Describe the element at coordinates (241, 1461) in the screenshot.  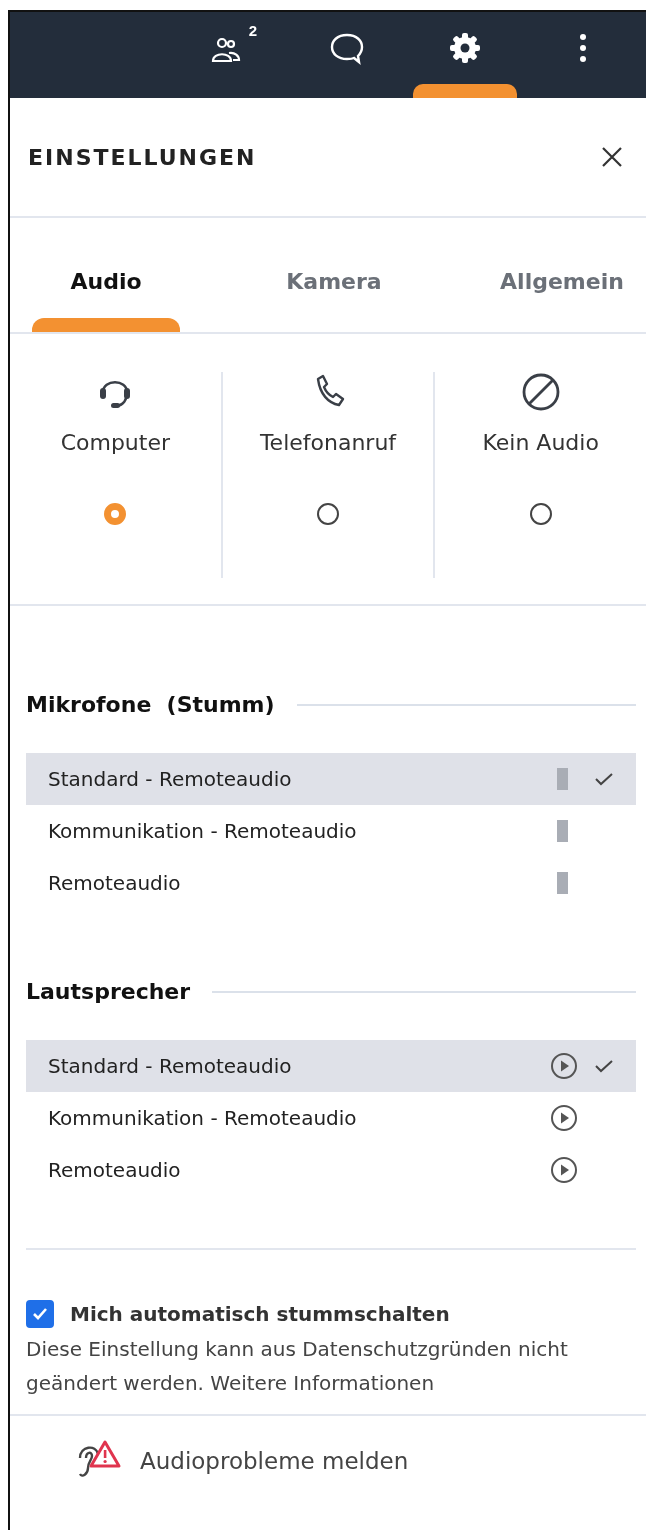
I see `report-button: Audioprobleme melden` at that location.